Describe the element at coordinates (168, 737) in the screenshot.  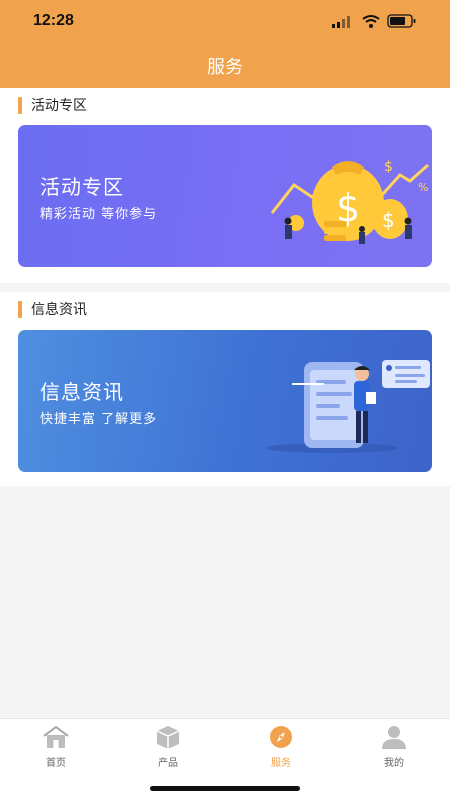
I see `box-icon` at that location.